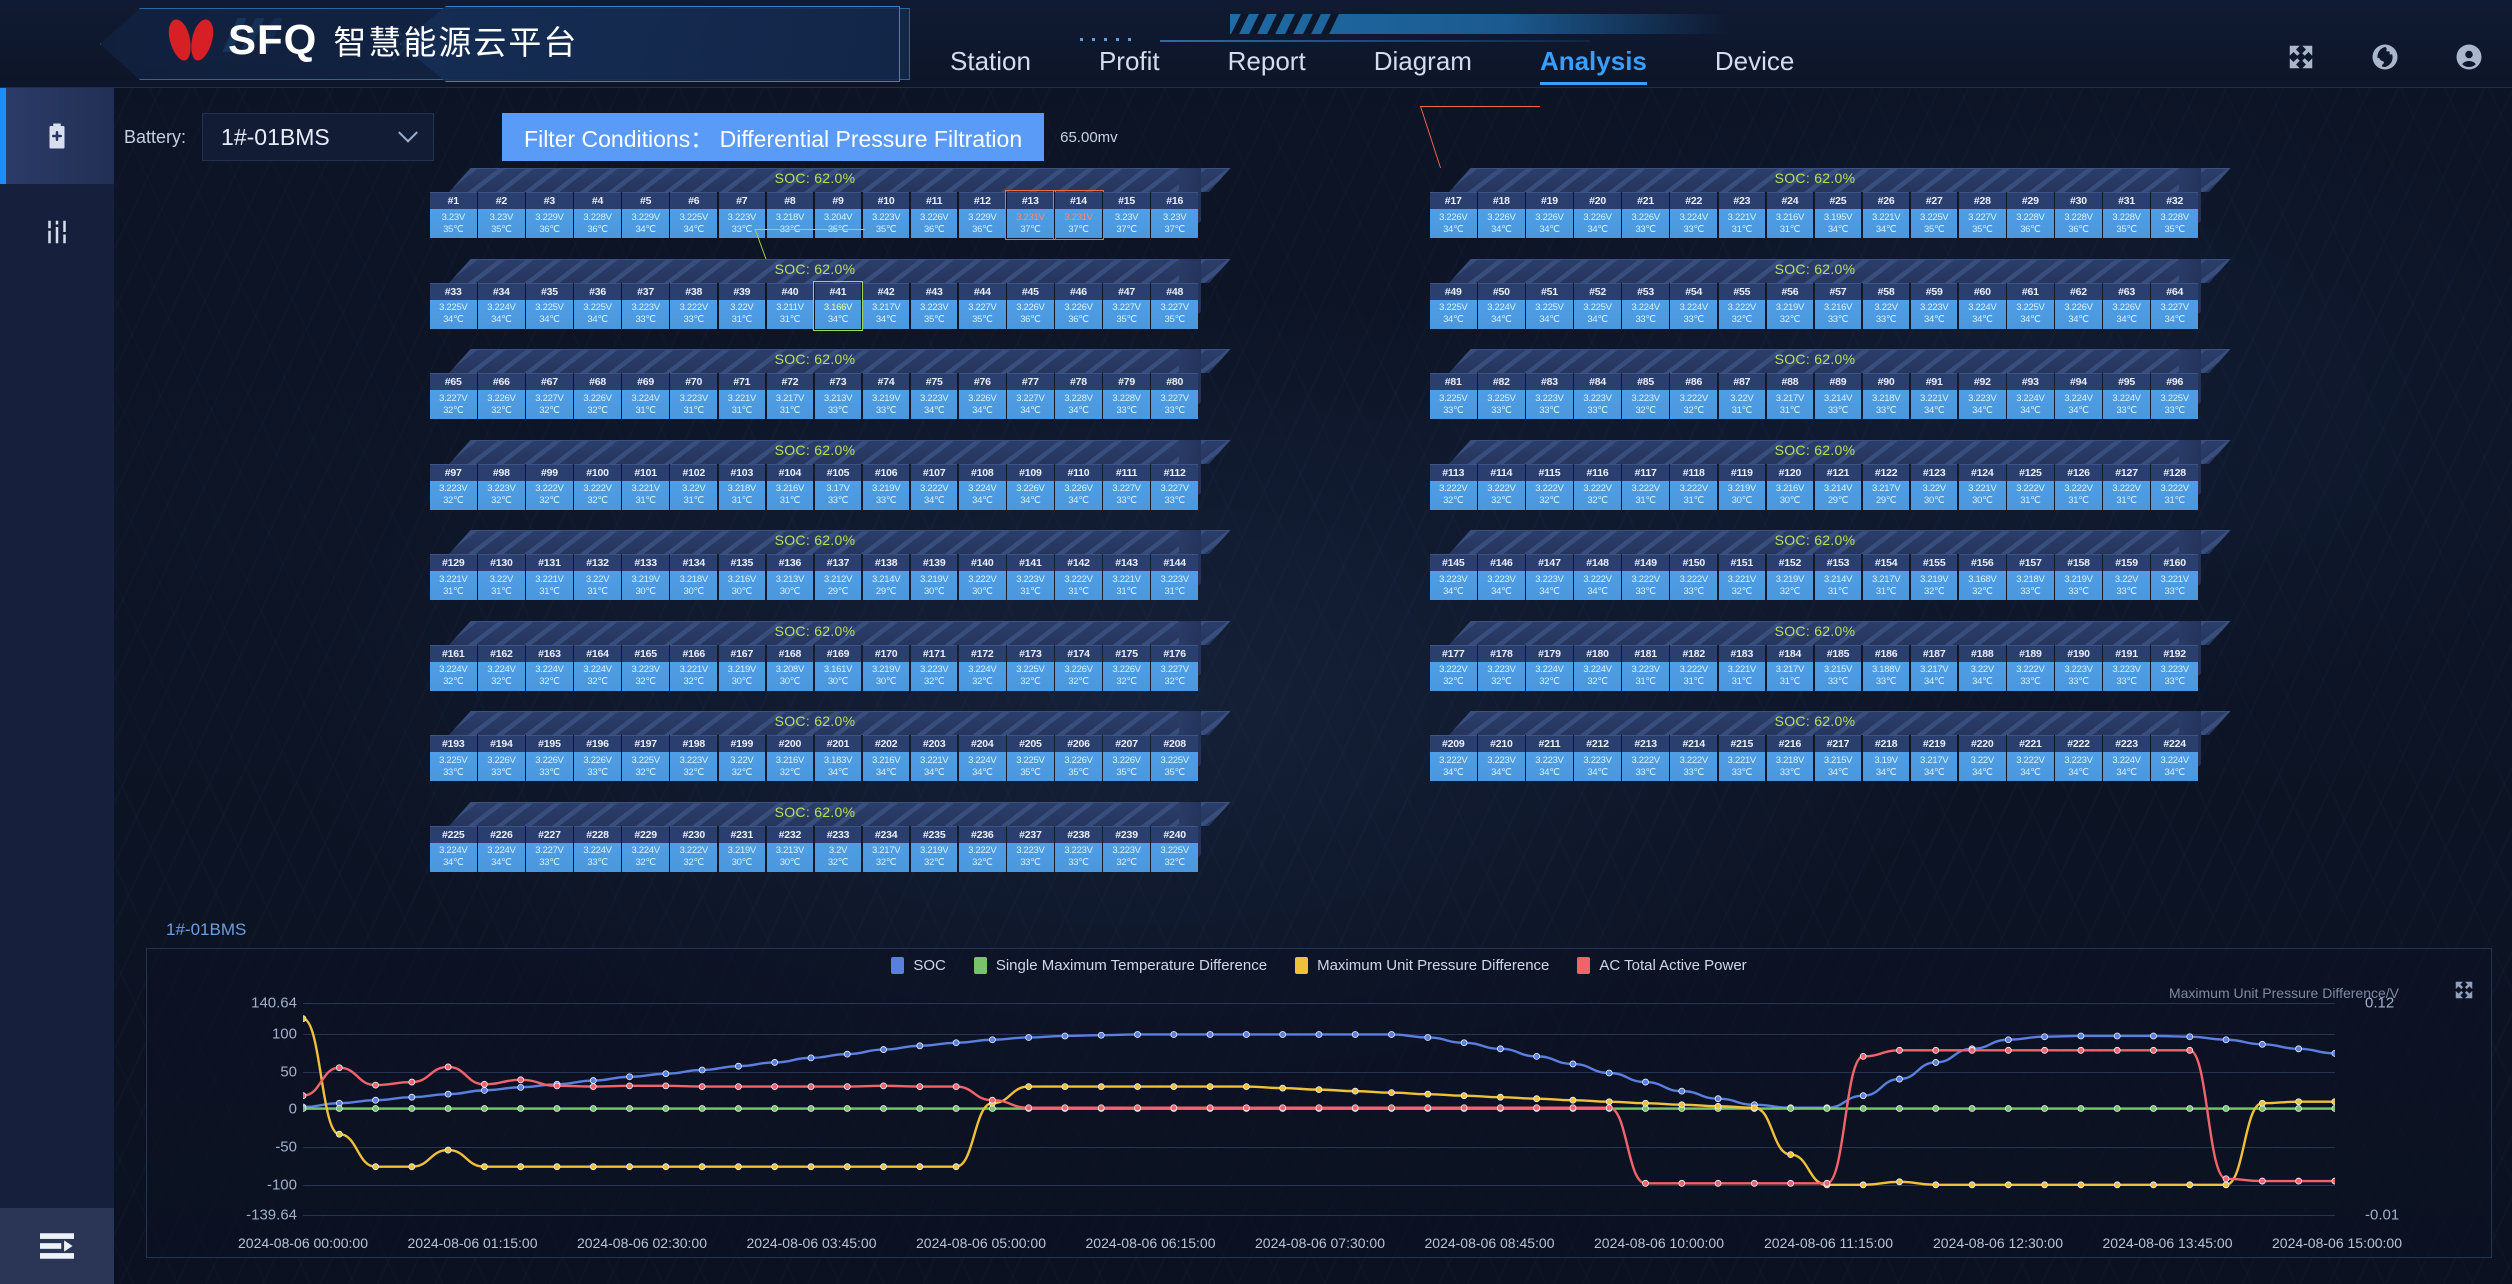  What do you see at coordinates (1597, 396) in the screenshot?
I see `battery-cell: #84 3.223V 33℃` at bounding box center [1597, 396].